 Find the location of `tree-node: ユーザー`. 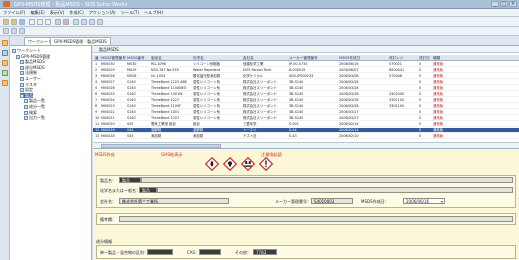

tree-node: ユーザー is located at coordinates (30, 78).